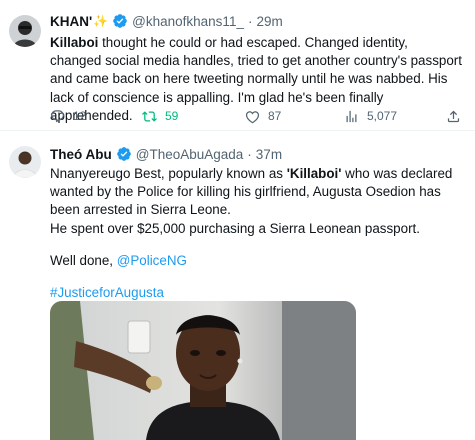  I want to click on views-count: 5,077, so click(382, 116).